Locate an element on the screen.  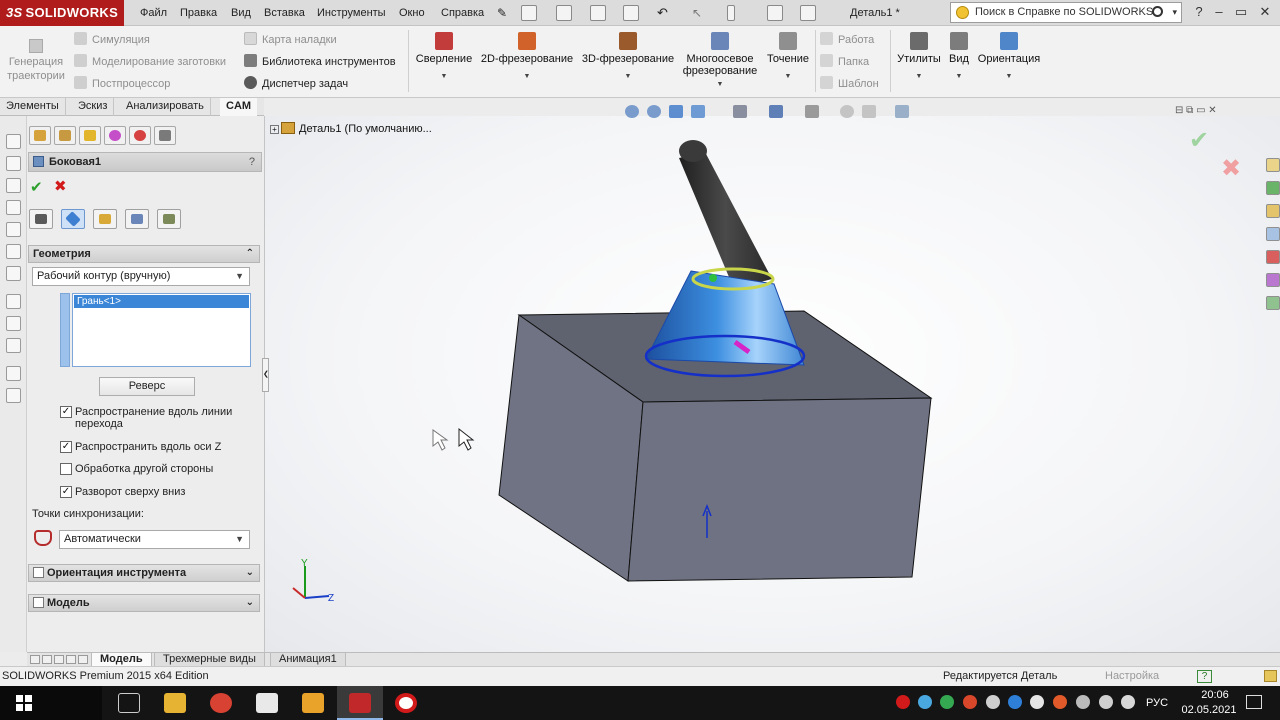
tab-features: Элементы is located at coordinates (33, 107).